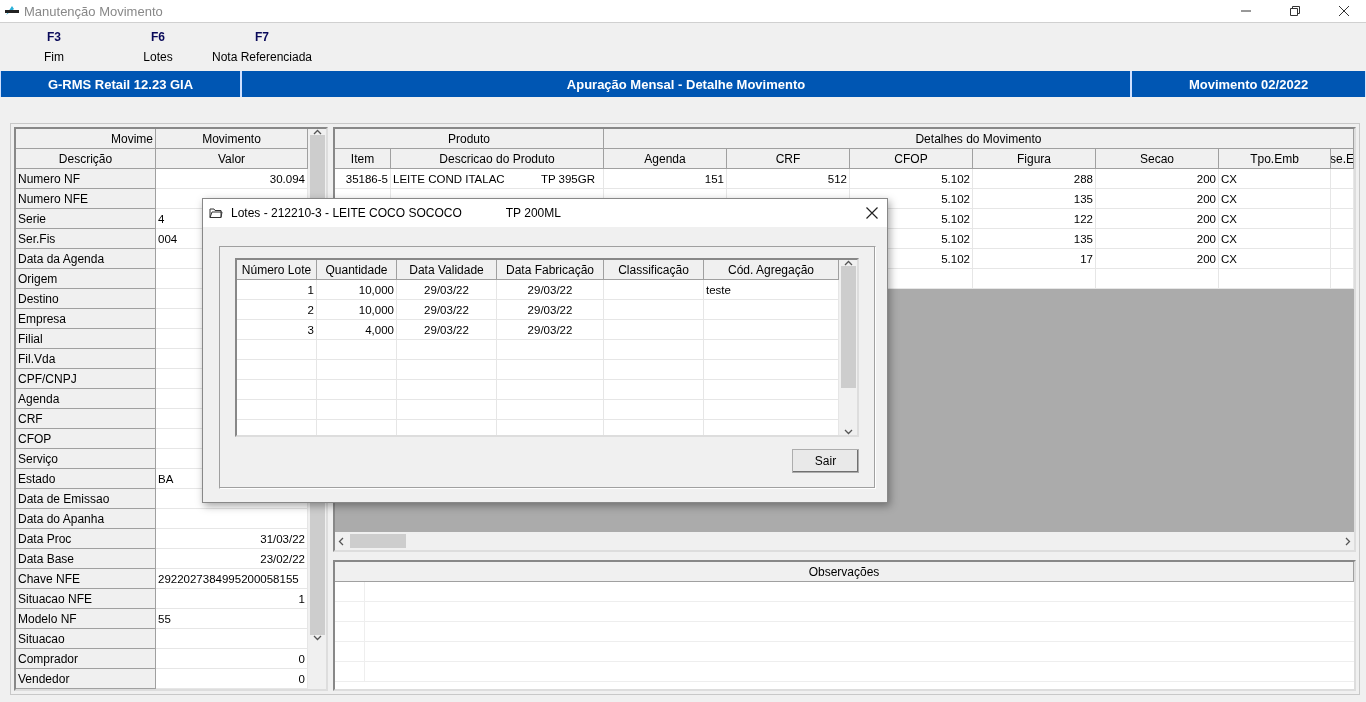 Image resolution: width=1366 pixels, height=702 pixels. I want to click on exit-button: Sair, so click(825, 461).